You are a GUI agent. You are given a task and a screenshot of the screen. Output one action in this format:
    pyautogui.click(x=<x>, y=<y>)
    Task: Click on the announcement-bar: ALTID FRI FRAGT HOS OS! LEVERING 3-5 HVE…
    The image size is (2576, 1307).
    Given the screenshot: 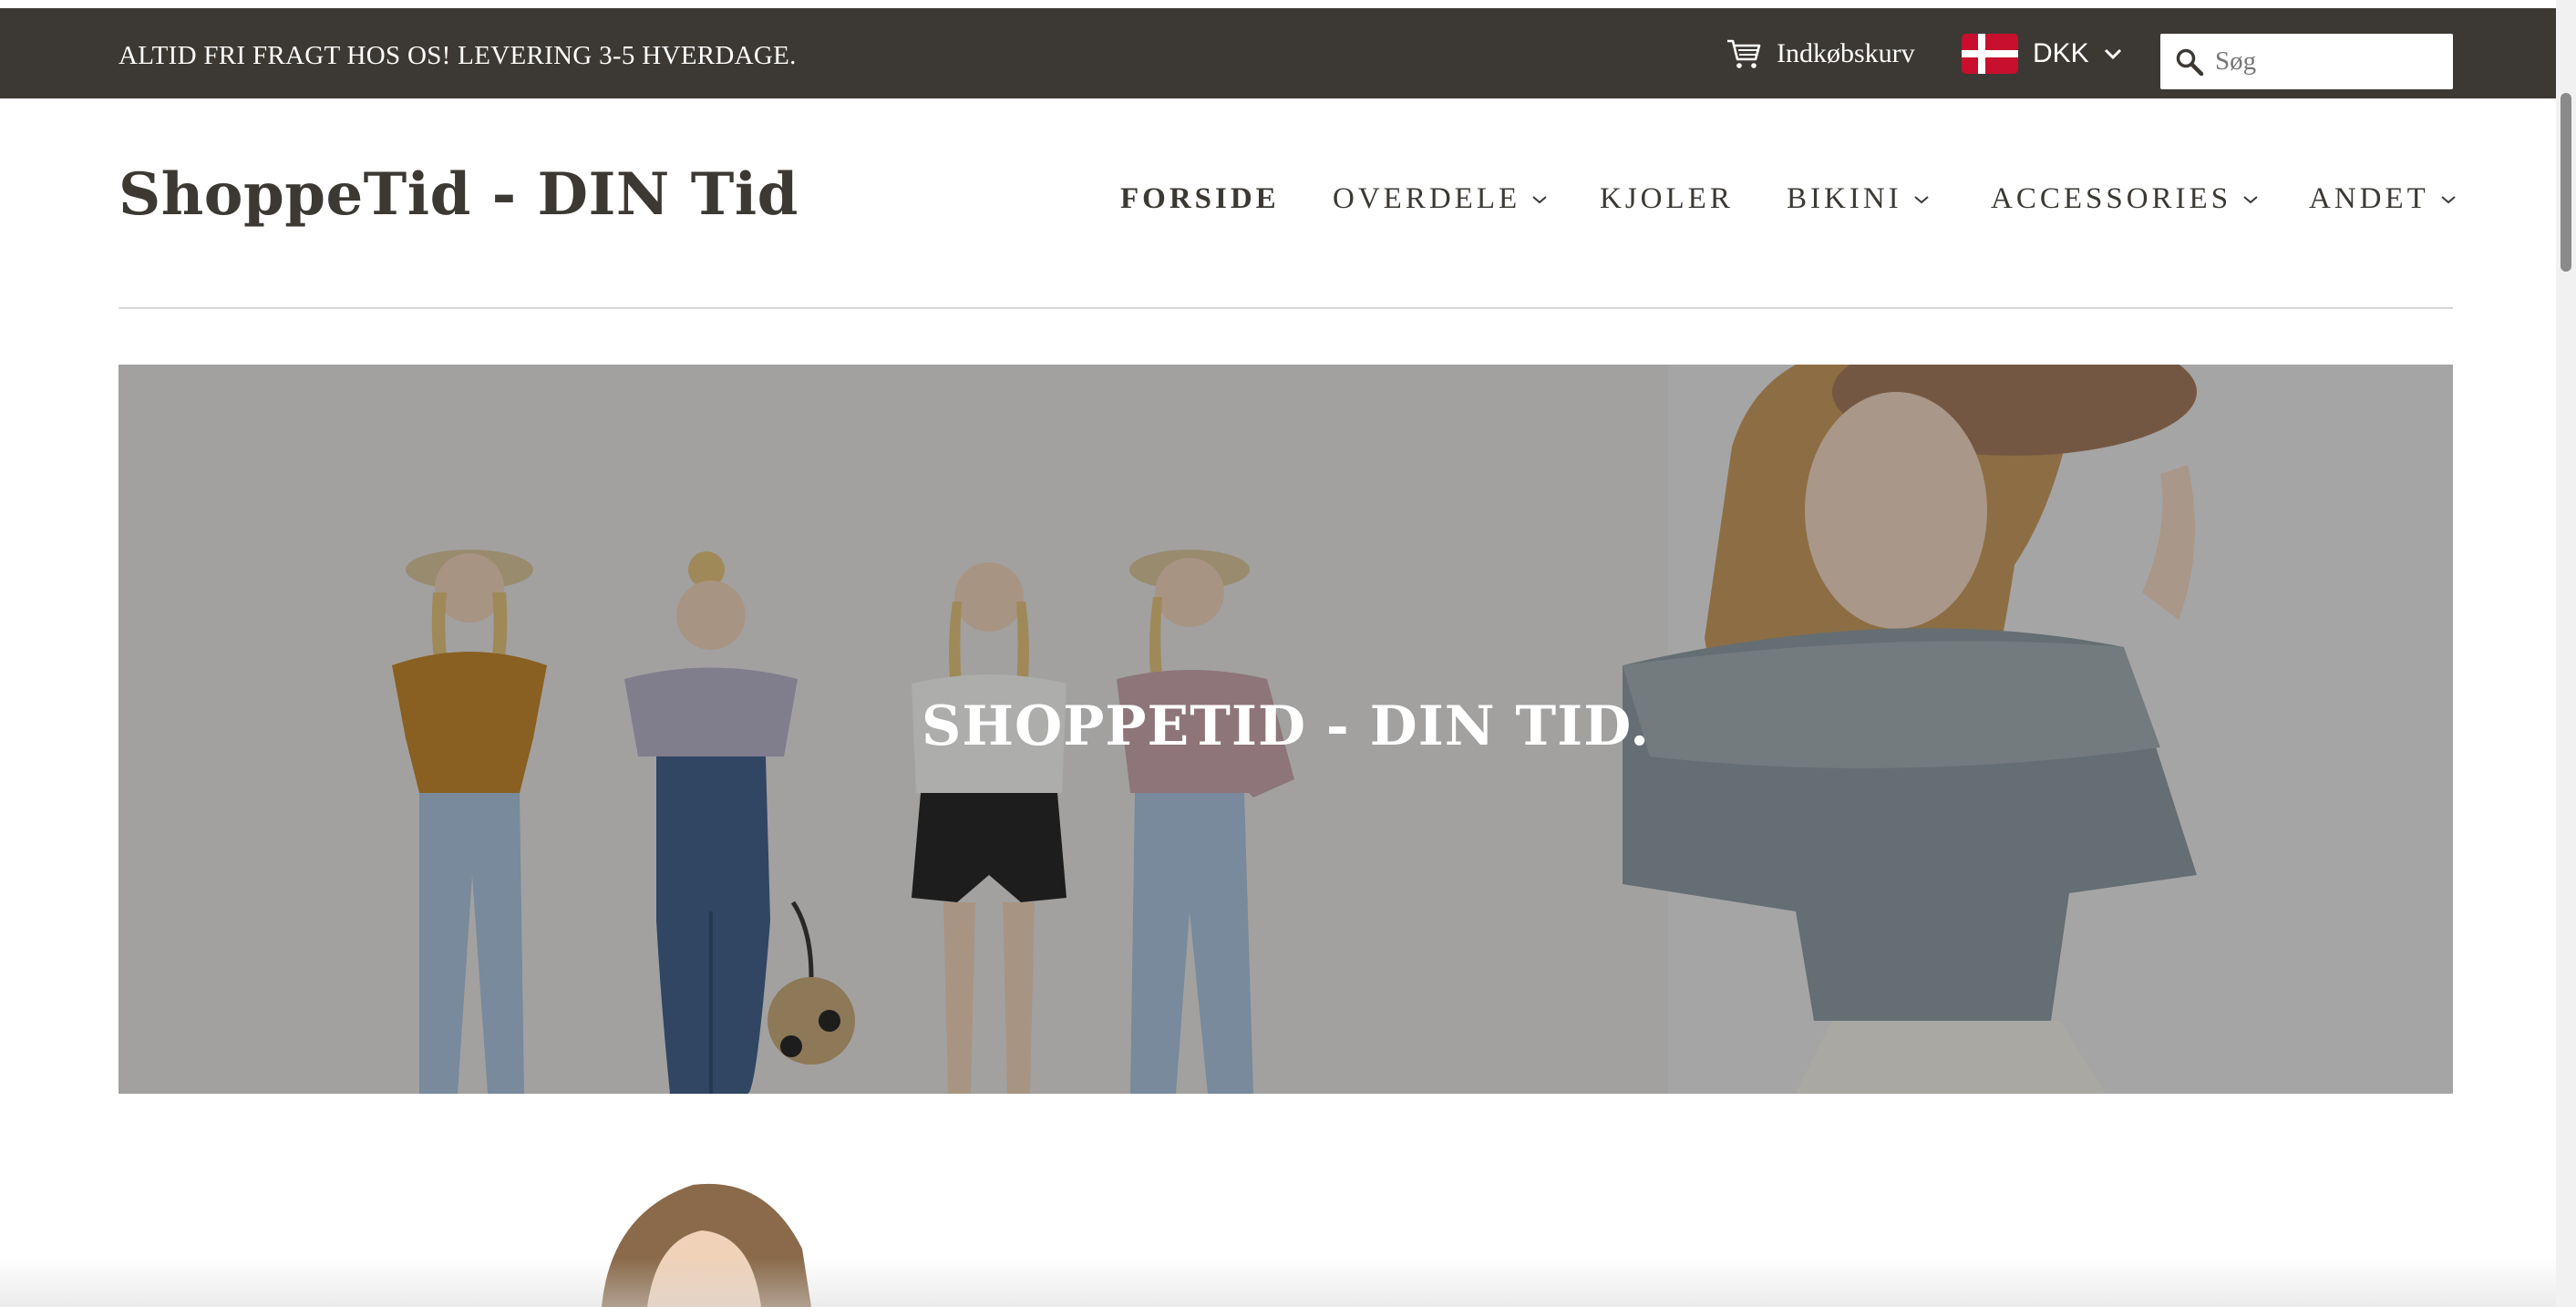 What is the action you would take?
    pyautogui.click(x=1278, y=53)
    